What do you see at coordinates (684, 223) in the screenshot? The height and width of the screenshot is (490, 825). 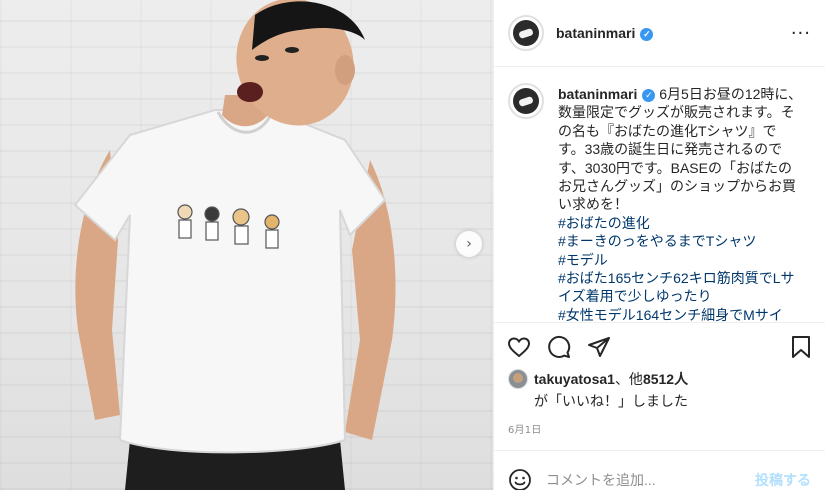 I see `hashtag: #おばたの進化` at bounding box center [684, 223].